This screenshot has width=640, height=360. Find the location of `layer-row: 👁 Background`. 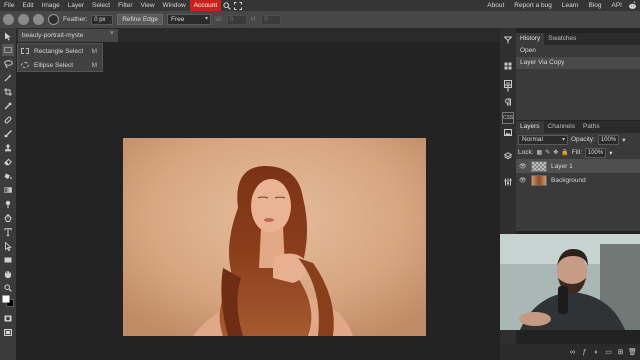

layer-row: 👁 Background is located at coordinates (578, 180).